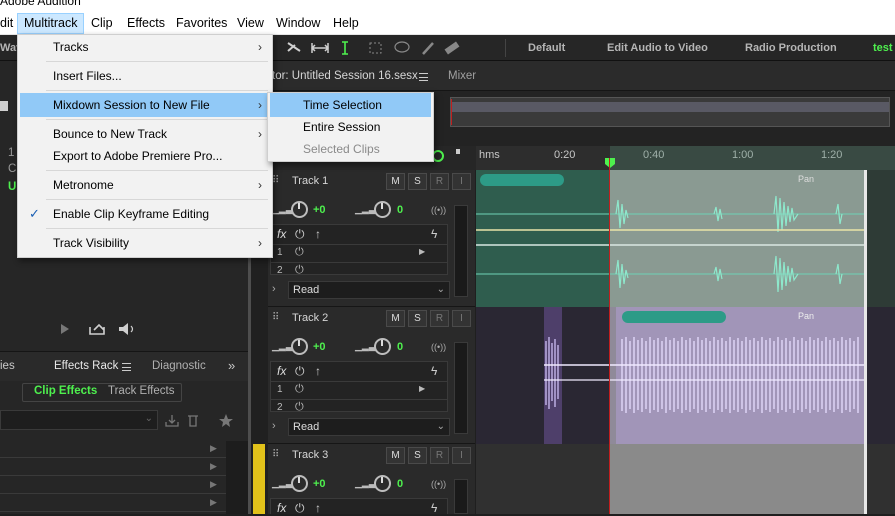 Image resolution: width=895 pixels, height=516 pixels. What do you see at coordinates (320, 48) in the screenshot?
I see `time-stretch-tool-icon` at bounding box center [320, 48].